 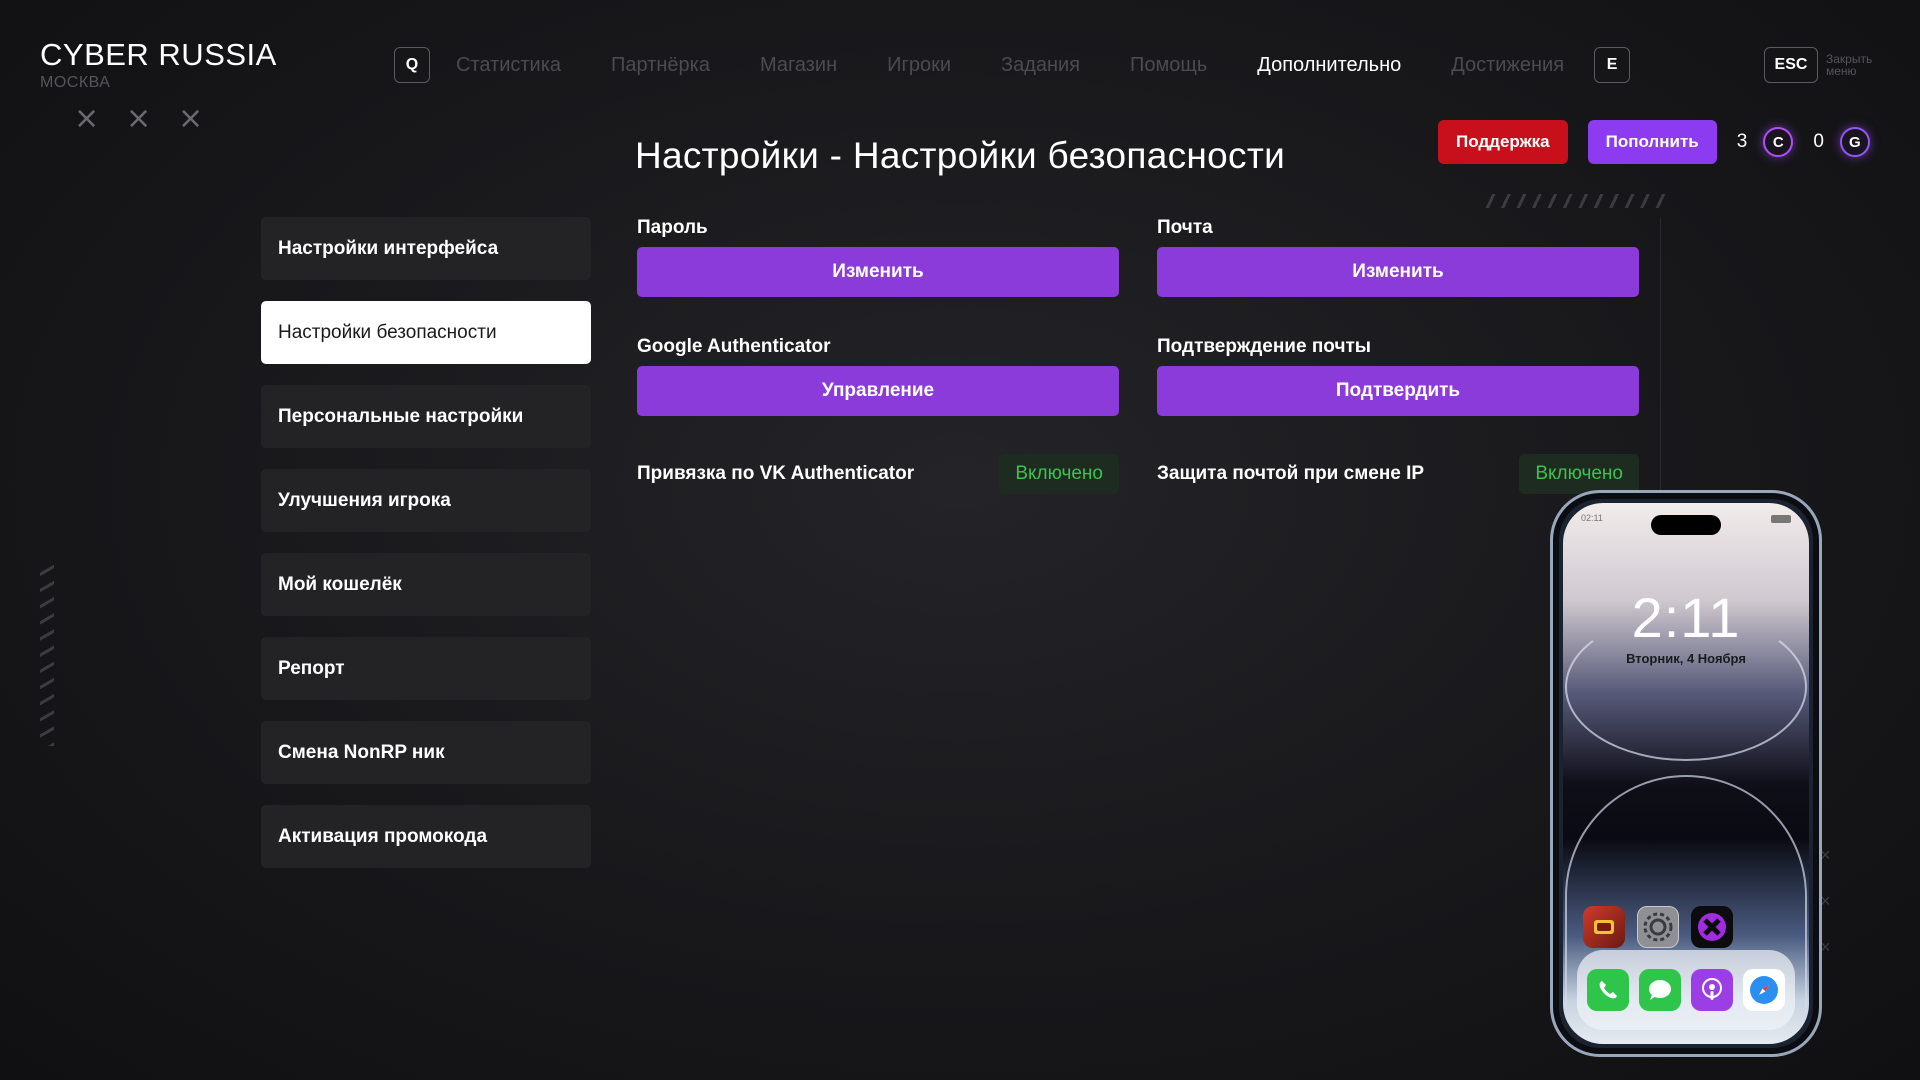 I want to click on phone-screen: 02:11 2:11 Вторник, 4 Ноября, so click(x=1686, y=773).